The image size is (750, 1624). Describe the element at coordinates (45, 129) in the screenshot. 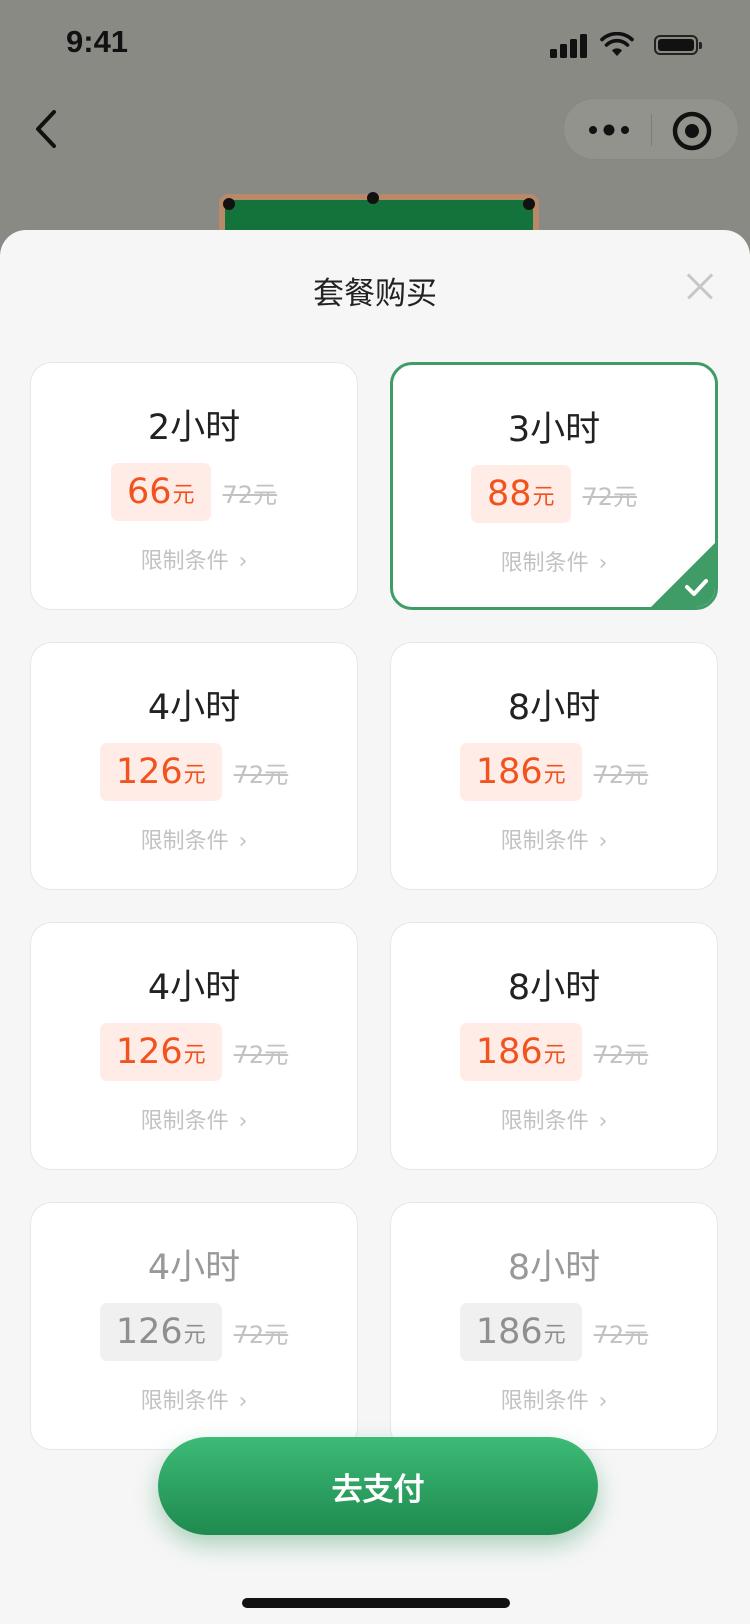

I see `back-chevron-icon` at that location.